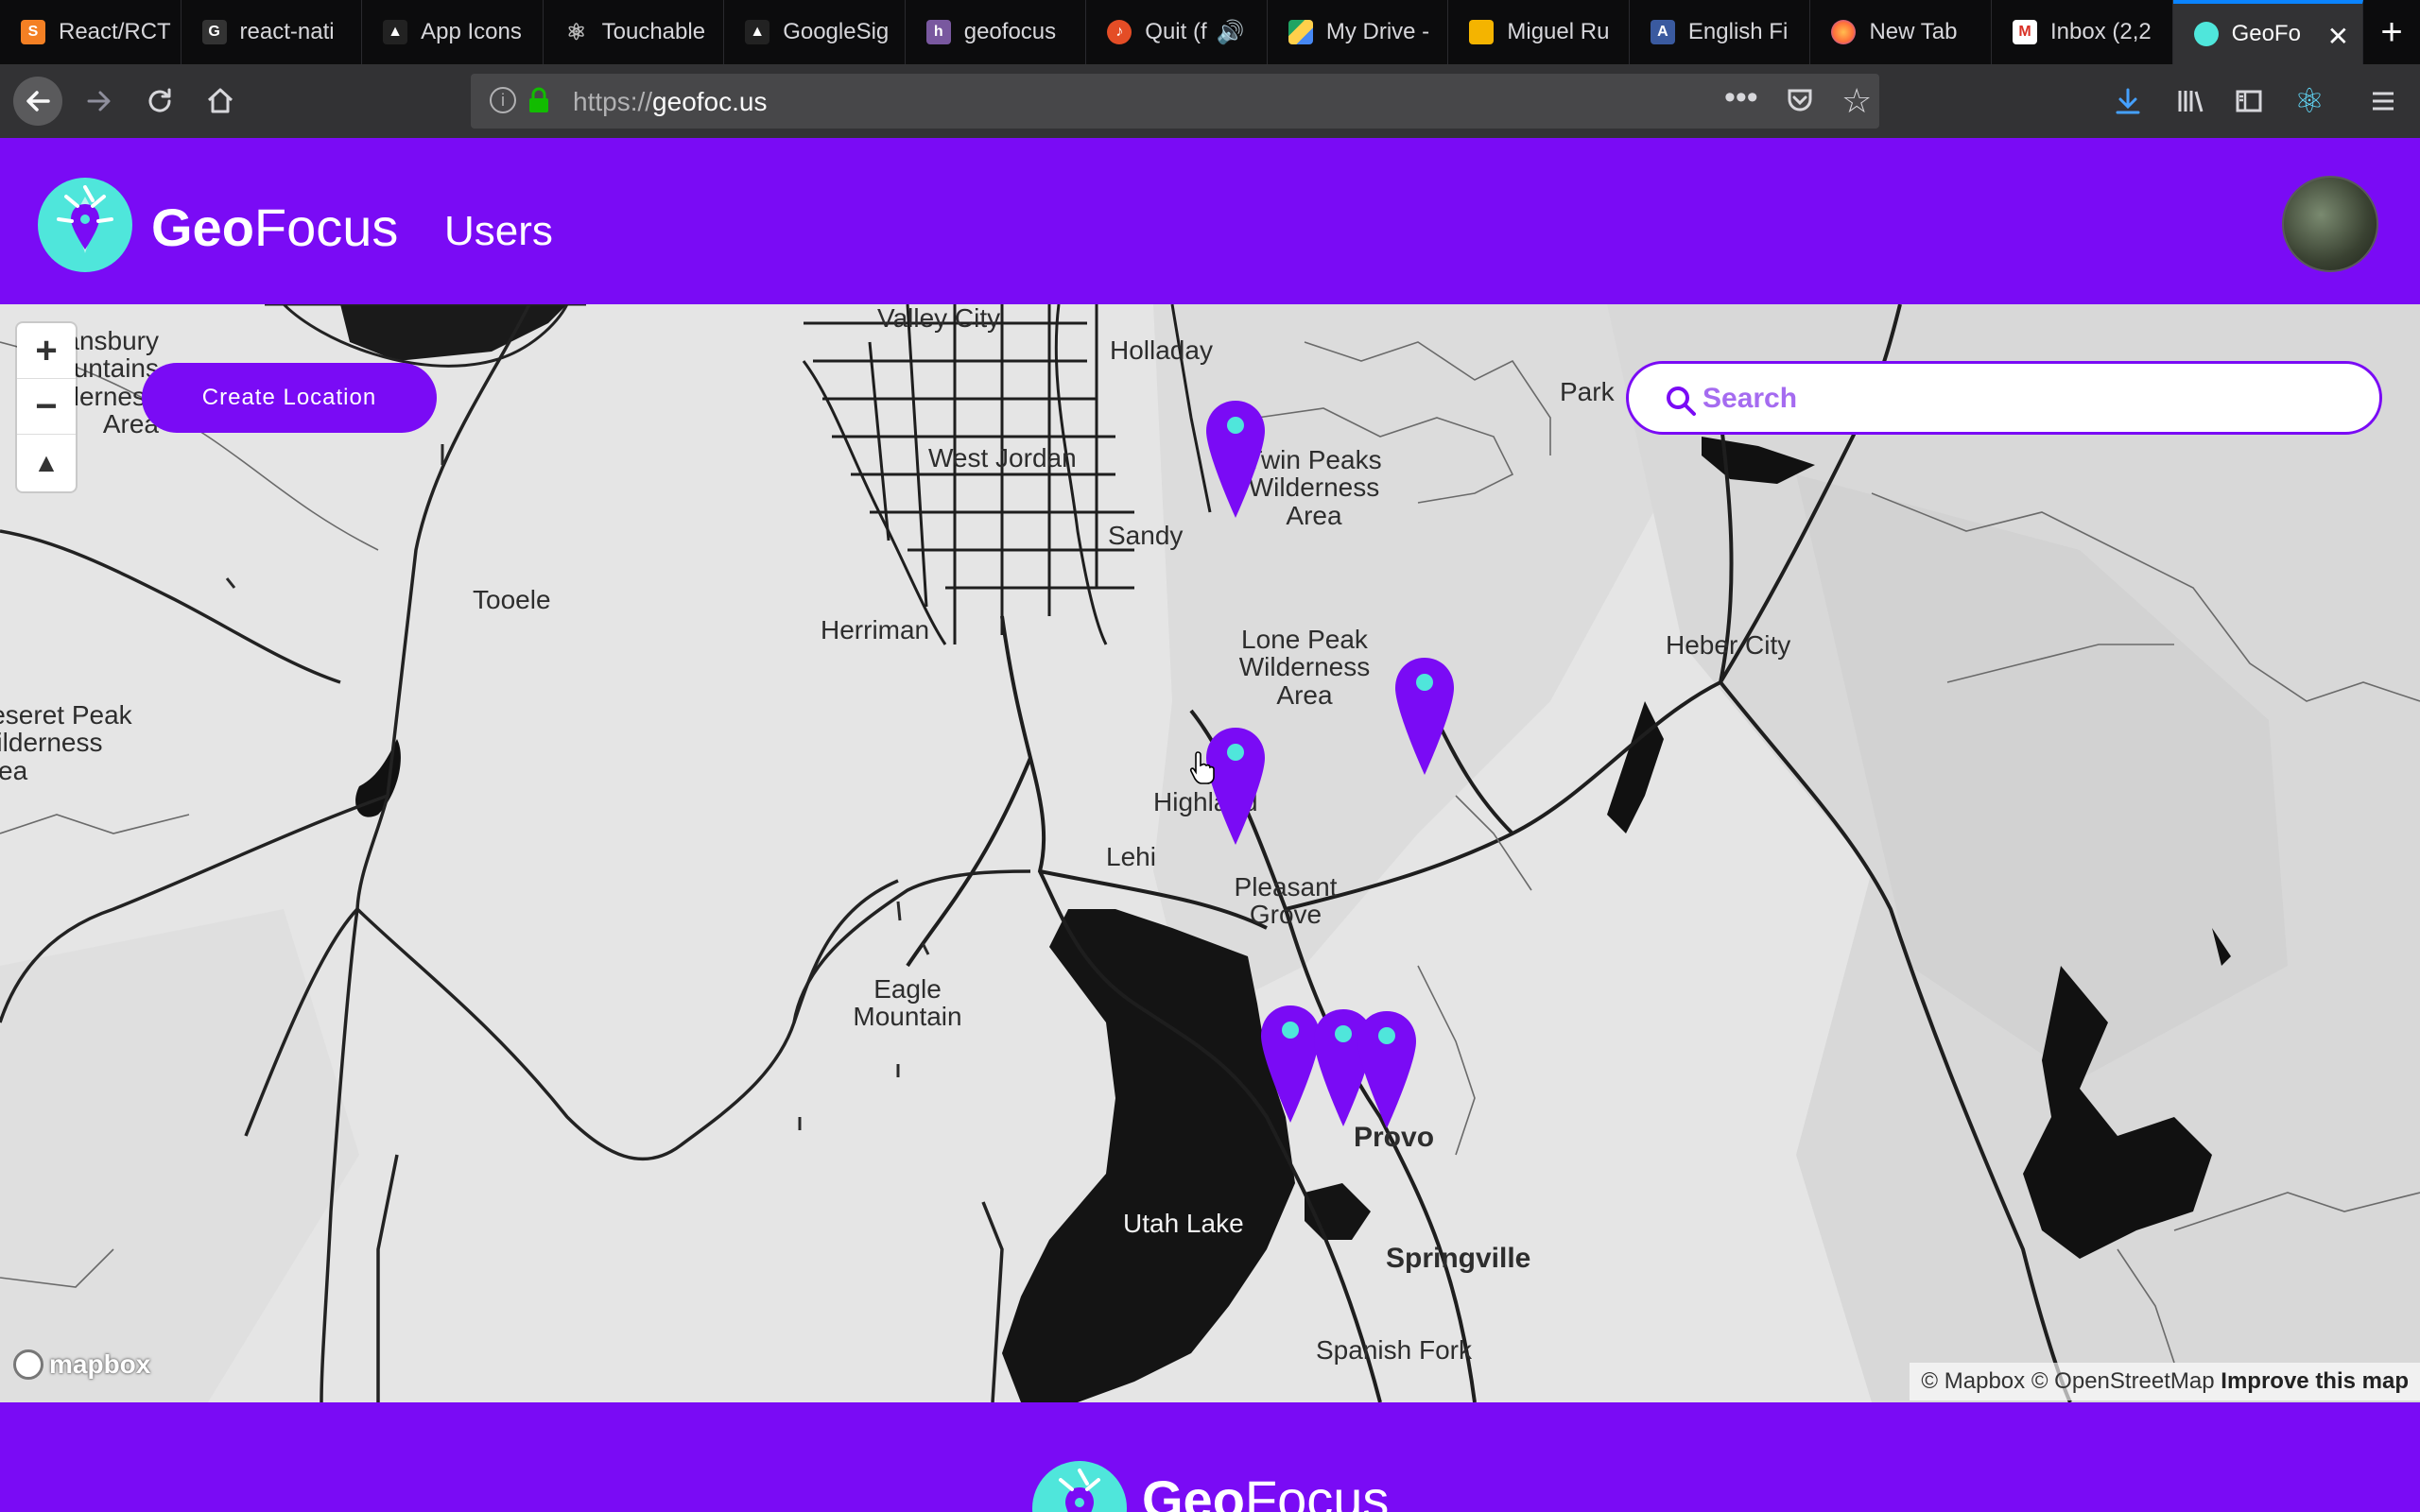  What do you see at coordinates (2128, 101) in the screenshot?
I see `downloads-icon` at bounding box center [2128, 101].